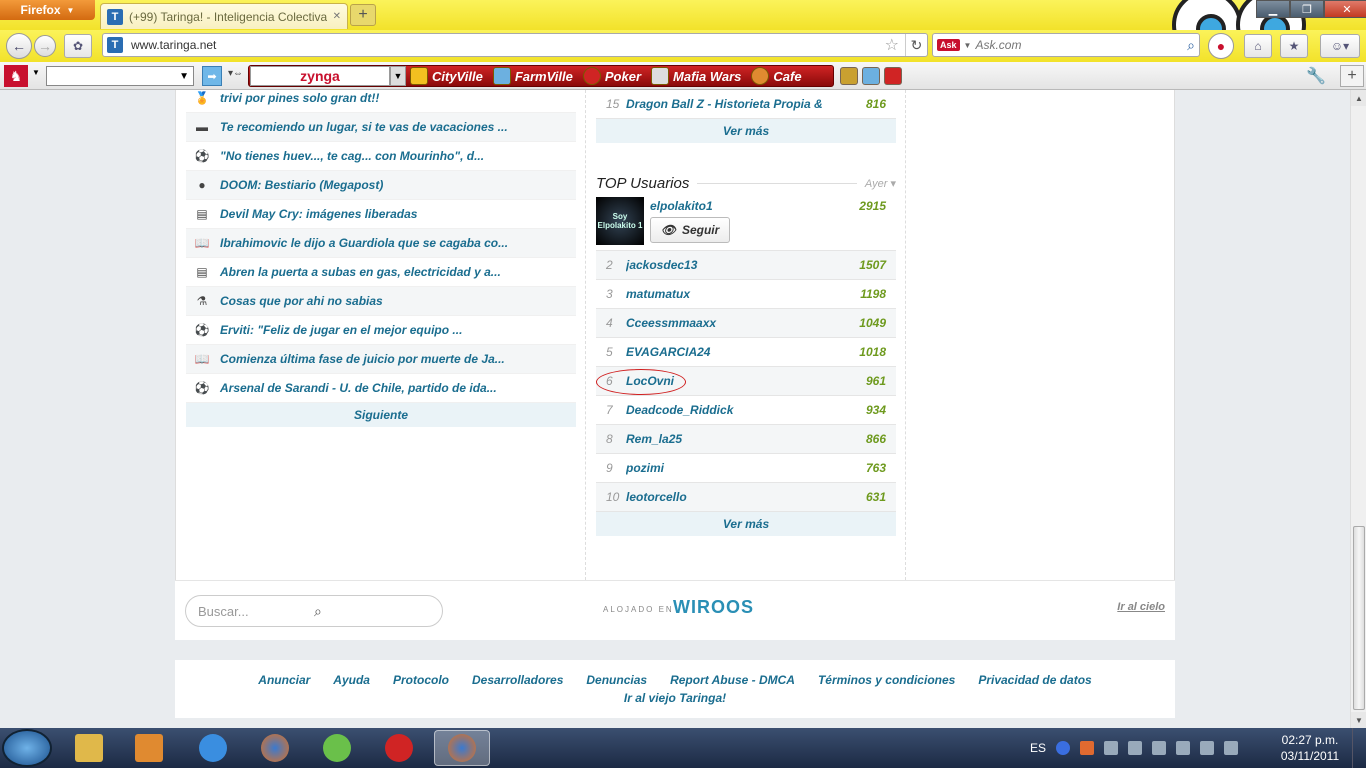 This screenshot has height=768, width=1366. Describe the element at coordinates (1273, 9) in the screenshot. I see `minimize-button: ▁` at that location.